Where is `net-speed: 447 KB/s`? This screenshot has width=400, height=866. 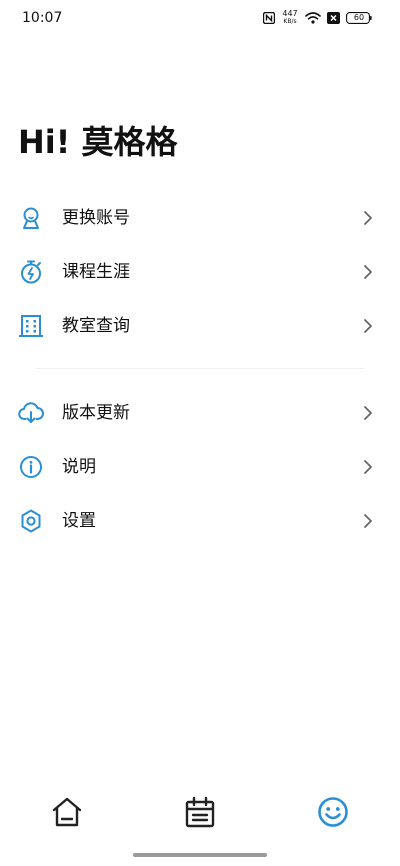
net-speed: 447 KB/s is located at coordinates (290, 18).